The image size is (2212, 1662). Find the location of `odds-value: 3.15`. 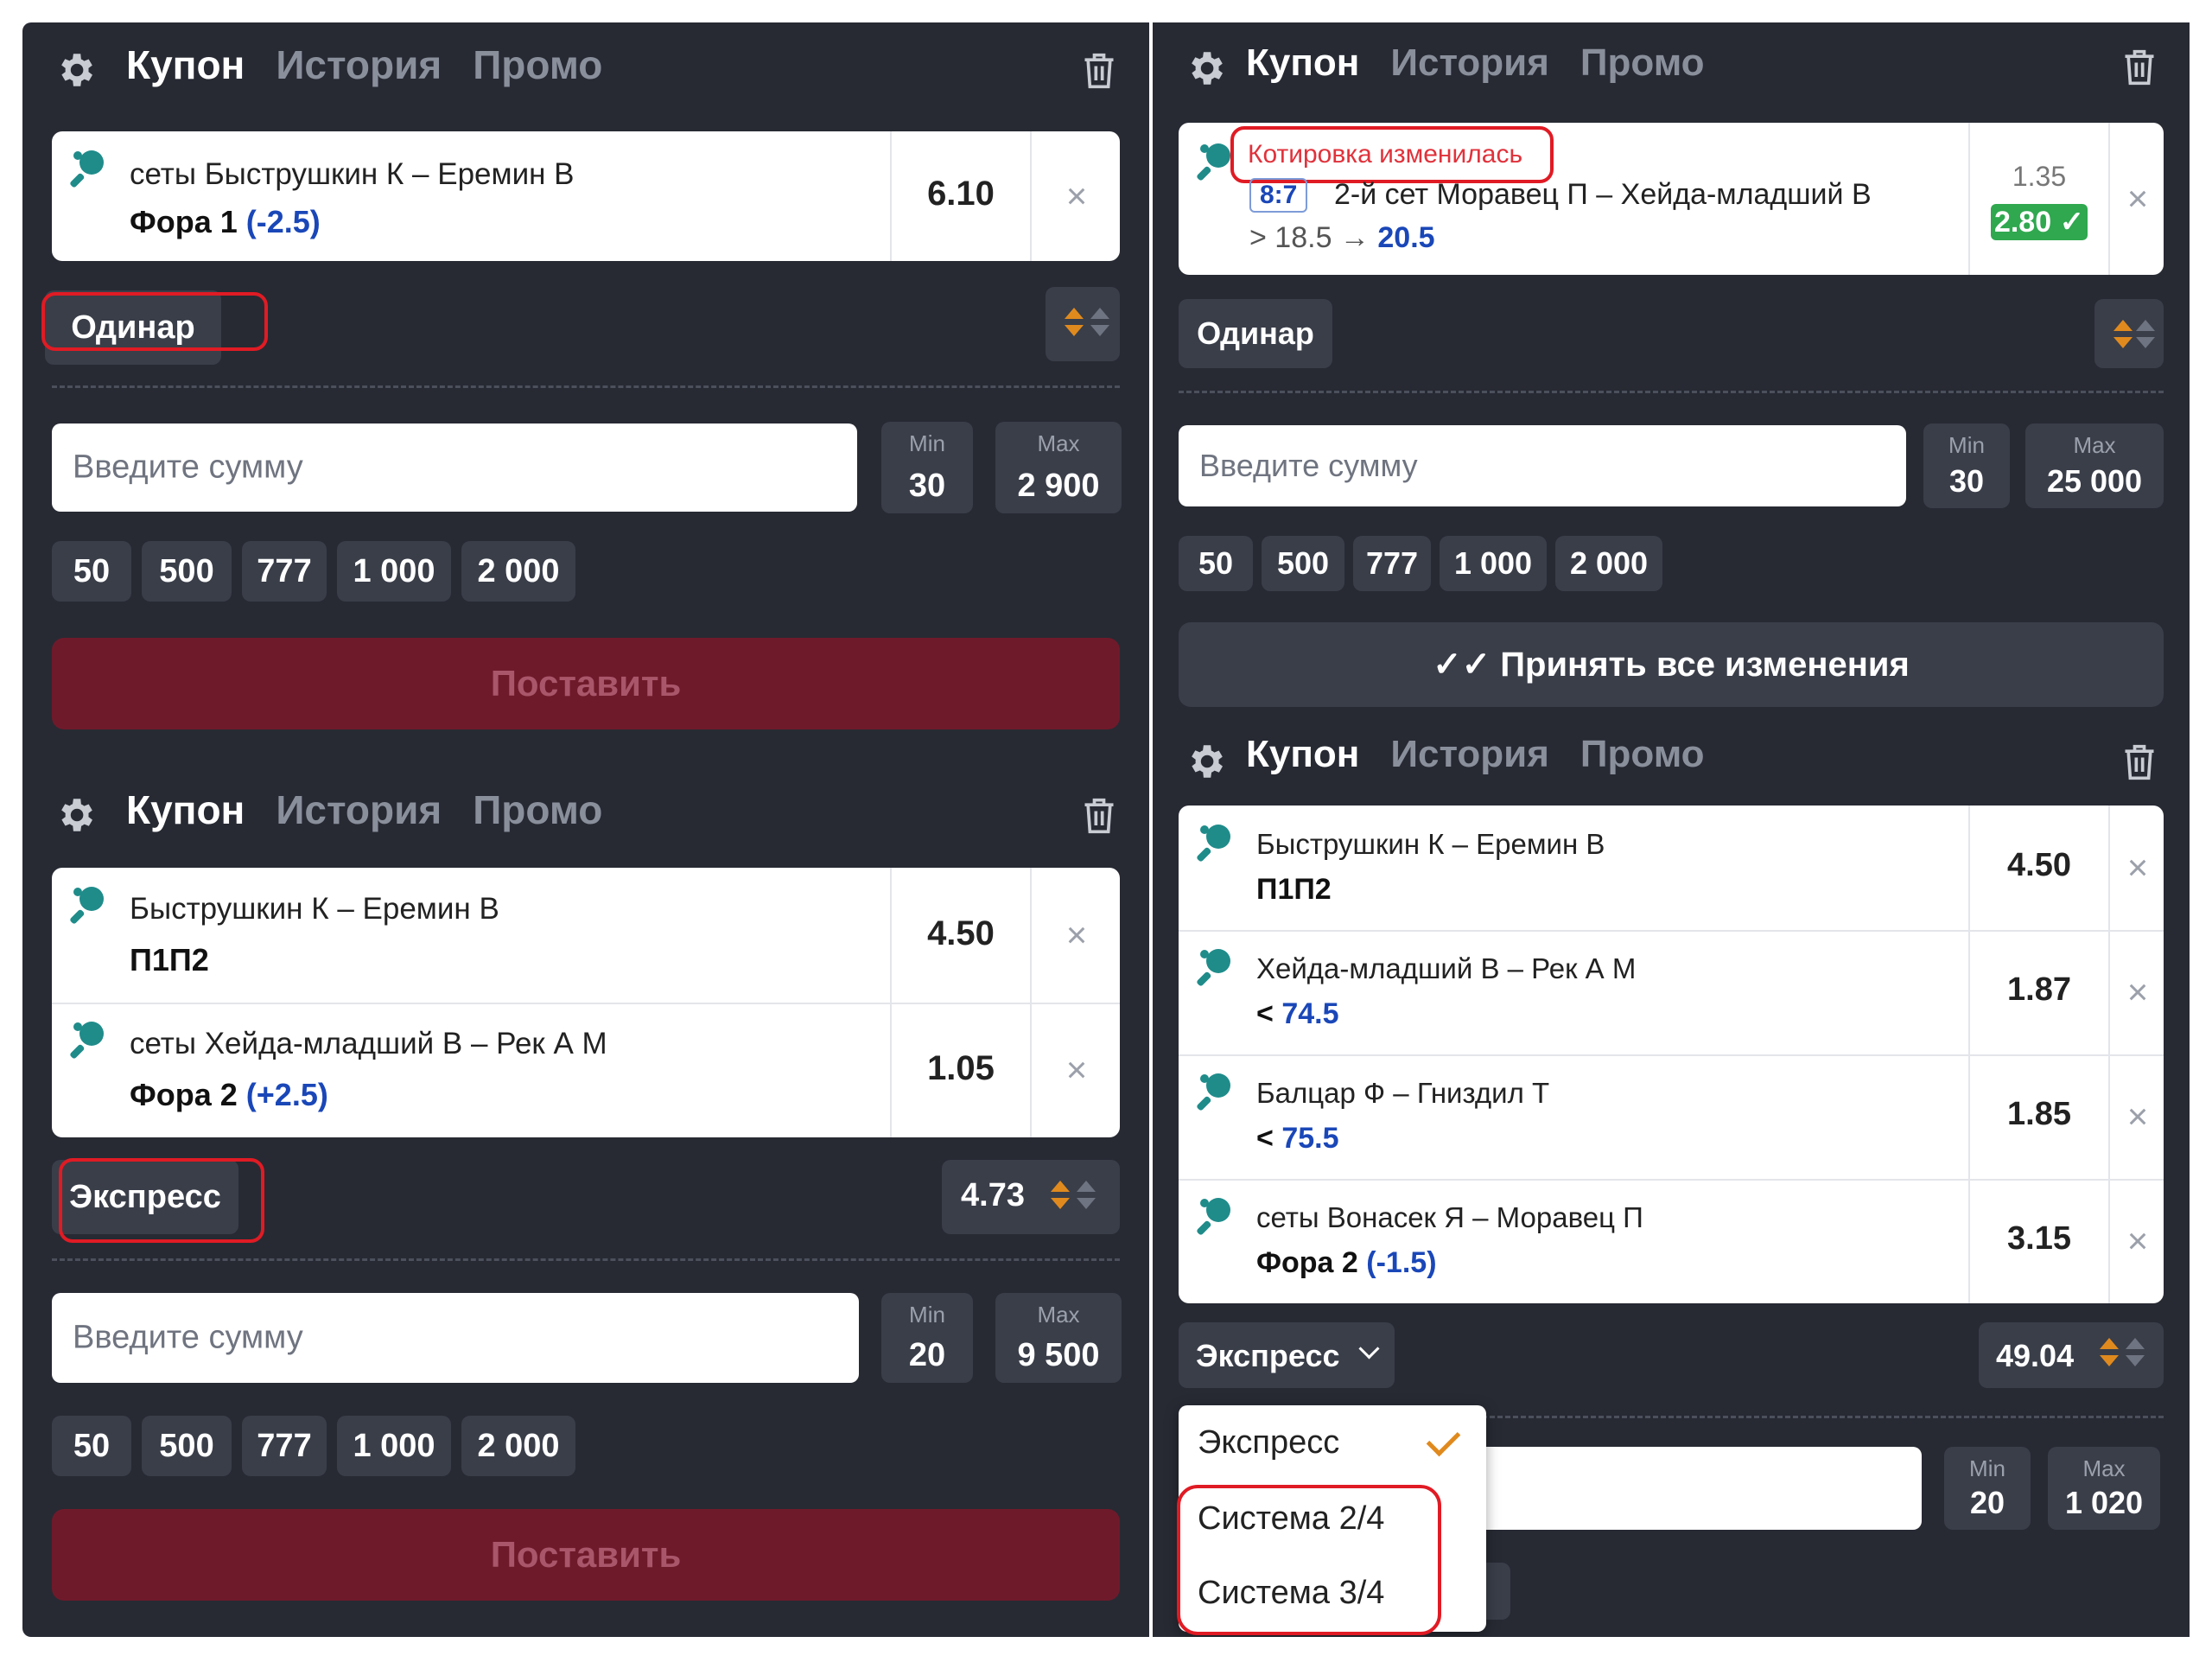

odds-value: 3.15 is located at coordinates (2039, 1238).